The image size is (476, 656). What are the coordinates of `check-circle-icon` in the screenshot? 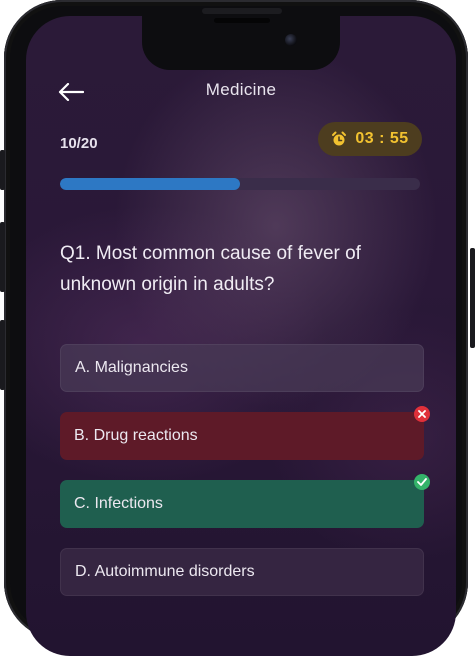 It's located at (422, 482).